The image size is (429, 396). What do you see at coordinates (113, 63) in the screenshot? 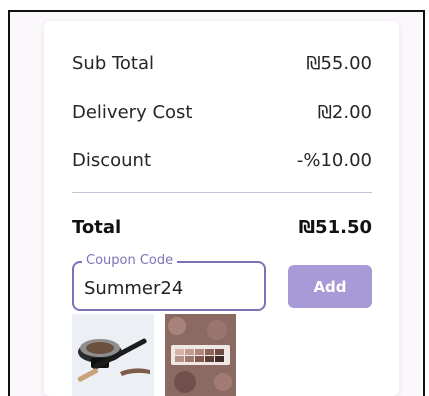
I see `subtotal-label: Sub Total` at bounding box center [113, 63].